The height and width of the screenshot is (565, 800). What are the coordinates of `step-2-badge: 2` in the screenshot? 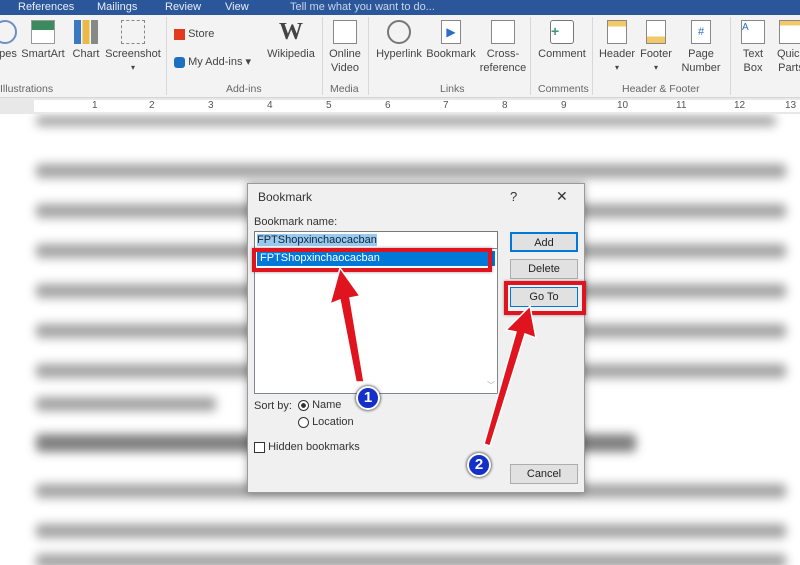 It's located at (479, 465).